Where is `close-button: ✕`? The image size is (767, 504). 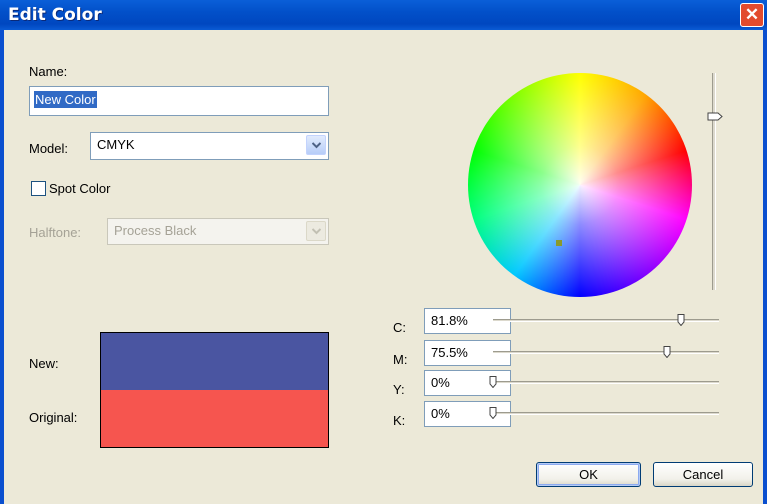 close-button: ✕ is located at coordinates (752, 15).